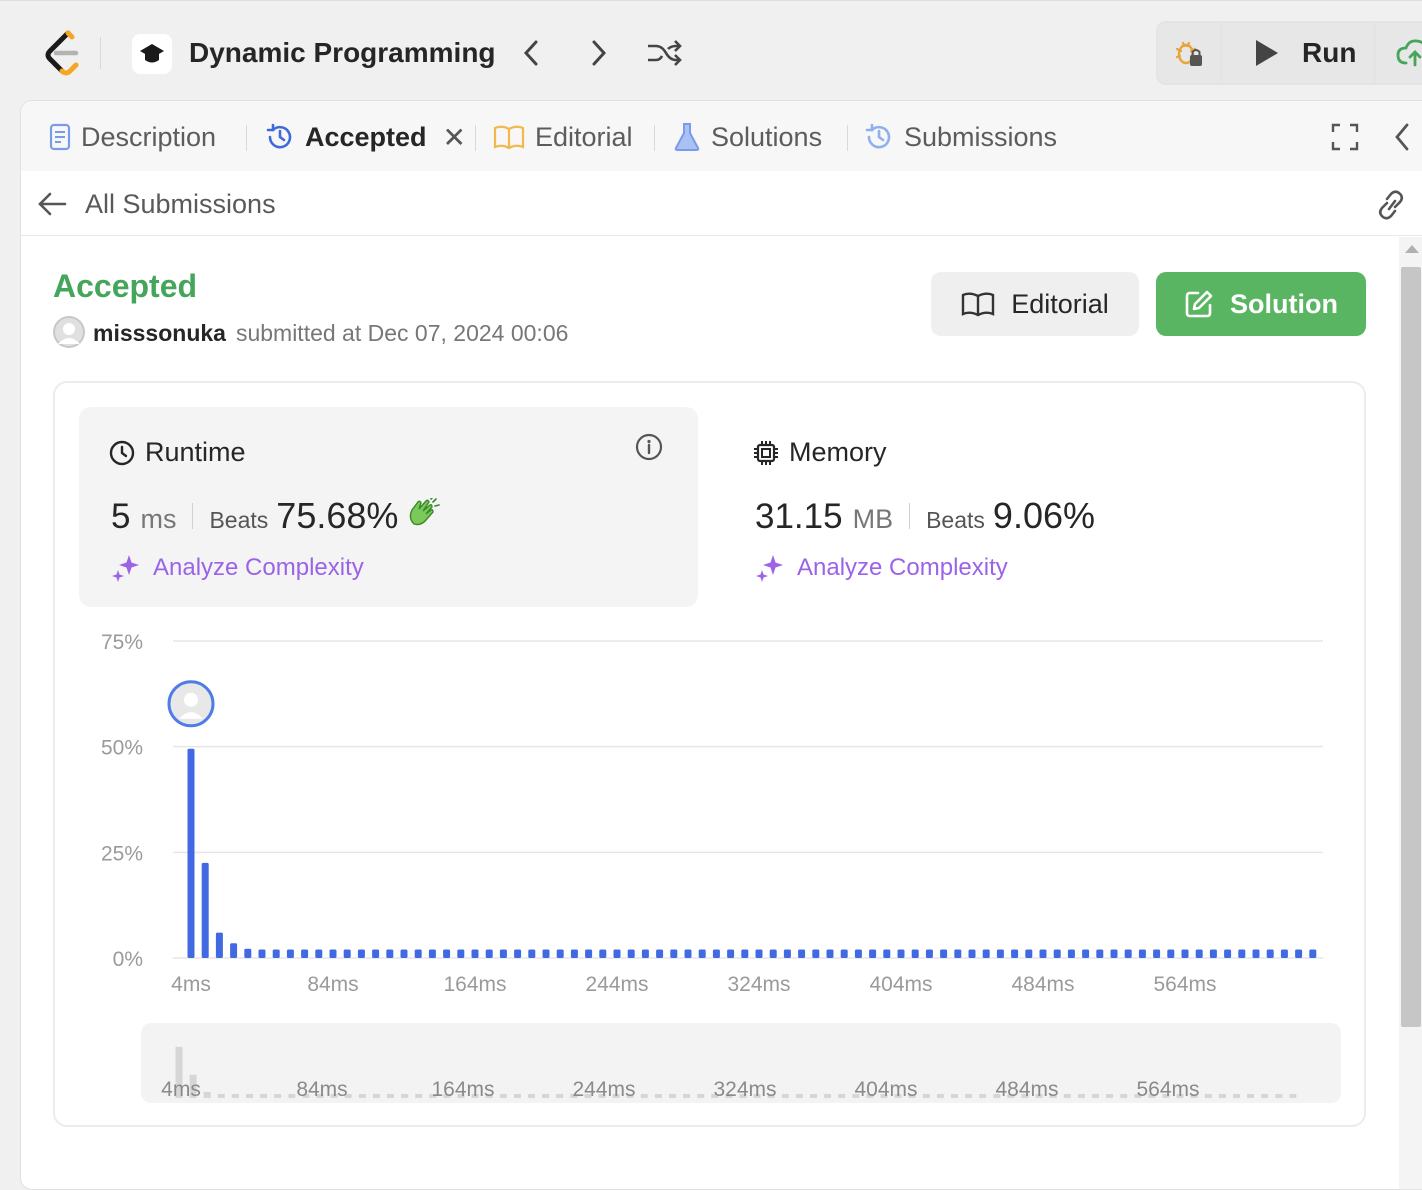 This screenshot has width=1422, height=1190. I want to click on cloud-upload-icon, so click(1409, 53).